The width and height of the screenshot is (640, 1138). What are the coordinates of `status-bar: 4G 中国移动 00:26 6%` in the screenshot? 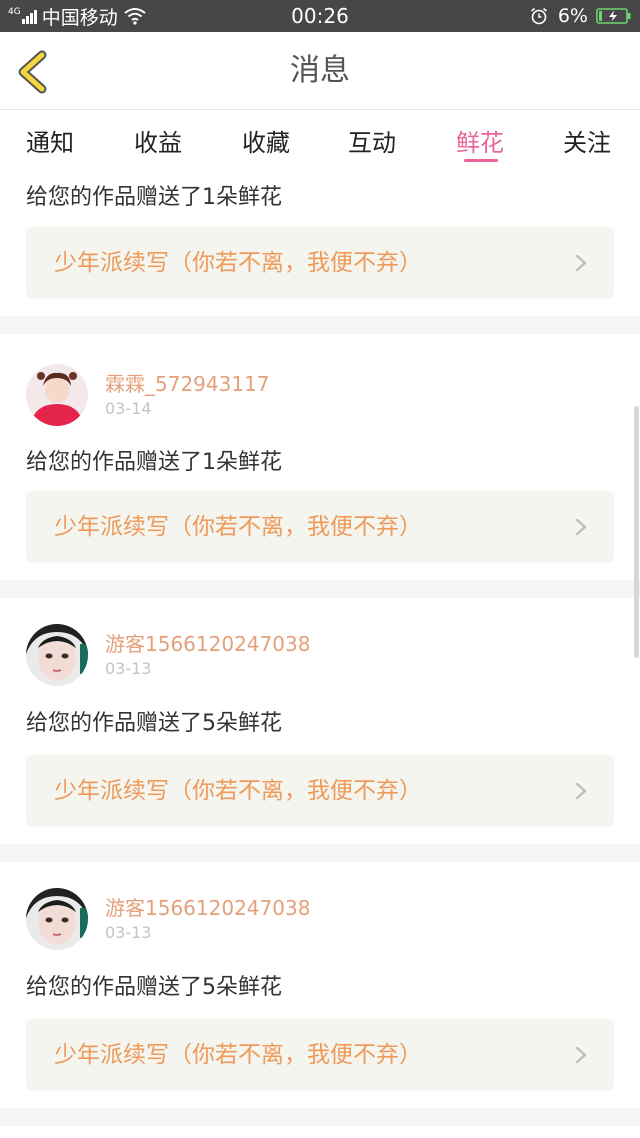 It's located at (320, 16).